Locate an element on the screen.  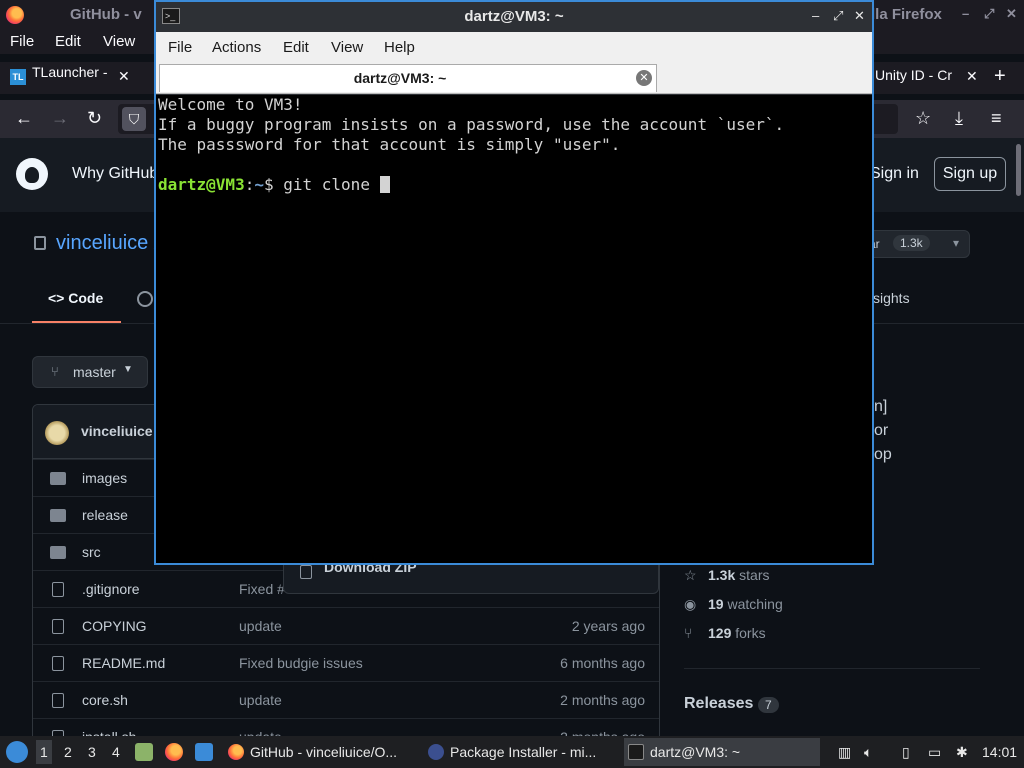
terminal-titlebar: >_ dartz@VM3: ~ – ⤢ ✕ is located at coordinates (514, 17).